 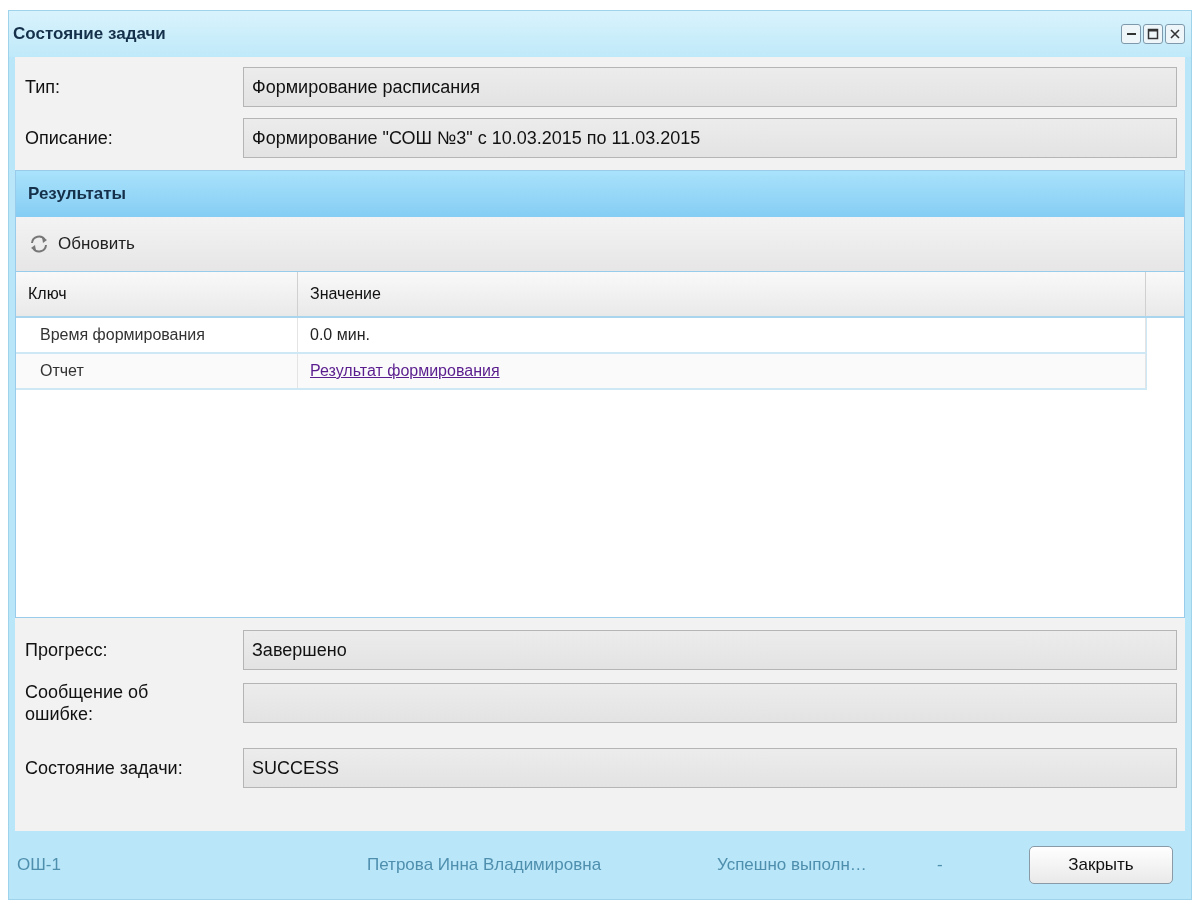 What do you see at coordinates (89, 34) in the screenshot?
I see `window-title: Состояние задачи` at bounding box center [89, 34].